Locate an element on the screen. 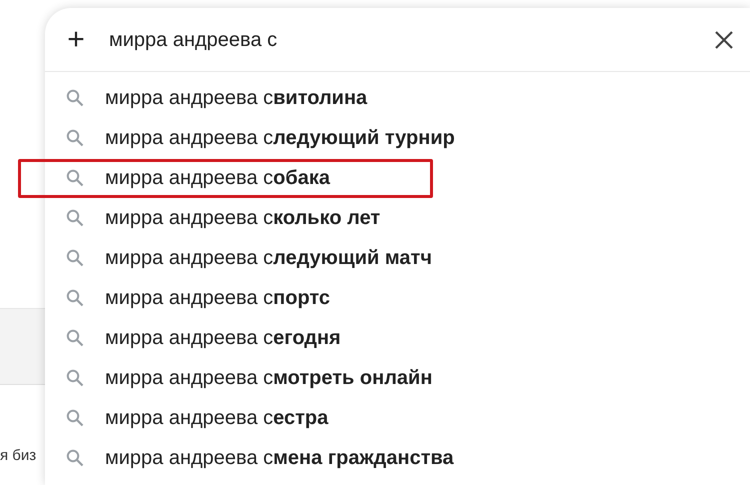 The image size is (750, 485). suggestion-item: мирра андреева свитолина is located at coordinates (236, 98).